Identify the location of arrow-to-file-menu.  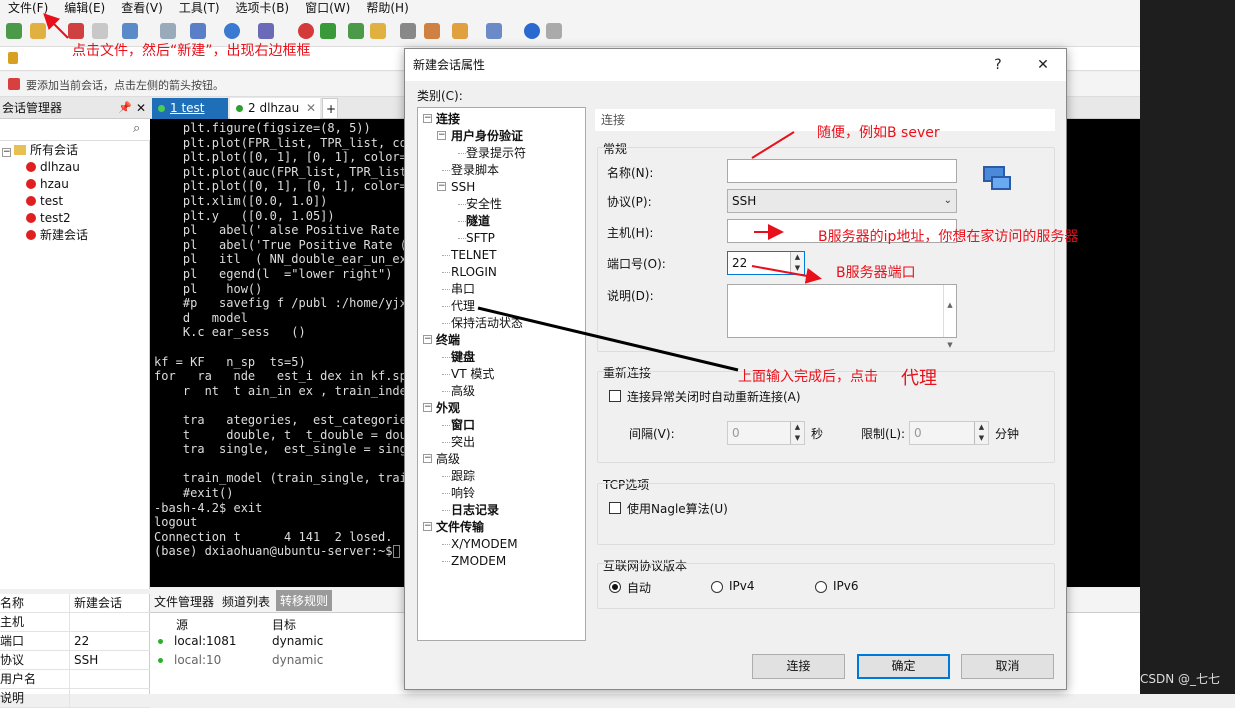
(56, 26).